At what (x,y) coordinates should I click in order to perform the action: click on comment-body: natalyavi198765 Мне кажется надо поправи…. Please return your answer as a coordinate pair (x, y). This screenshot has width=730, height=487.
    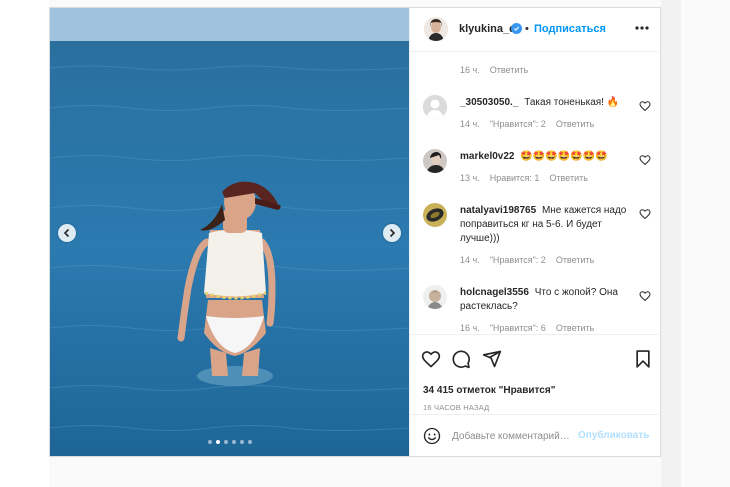
    Looking at the image, I should click on (547, 225).